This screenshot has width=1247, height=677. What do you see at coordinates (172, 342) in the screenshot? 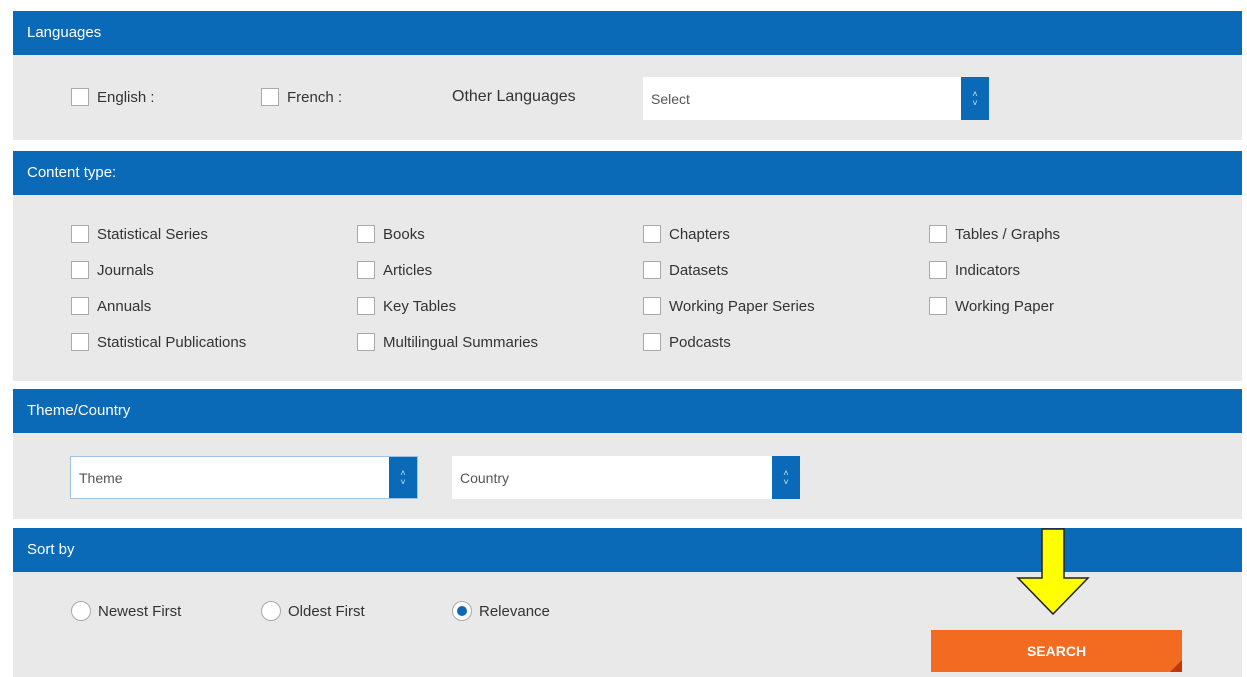
I see `content-type-label: Statistical Publications` at bounding box center [172, 342].